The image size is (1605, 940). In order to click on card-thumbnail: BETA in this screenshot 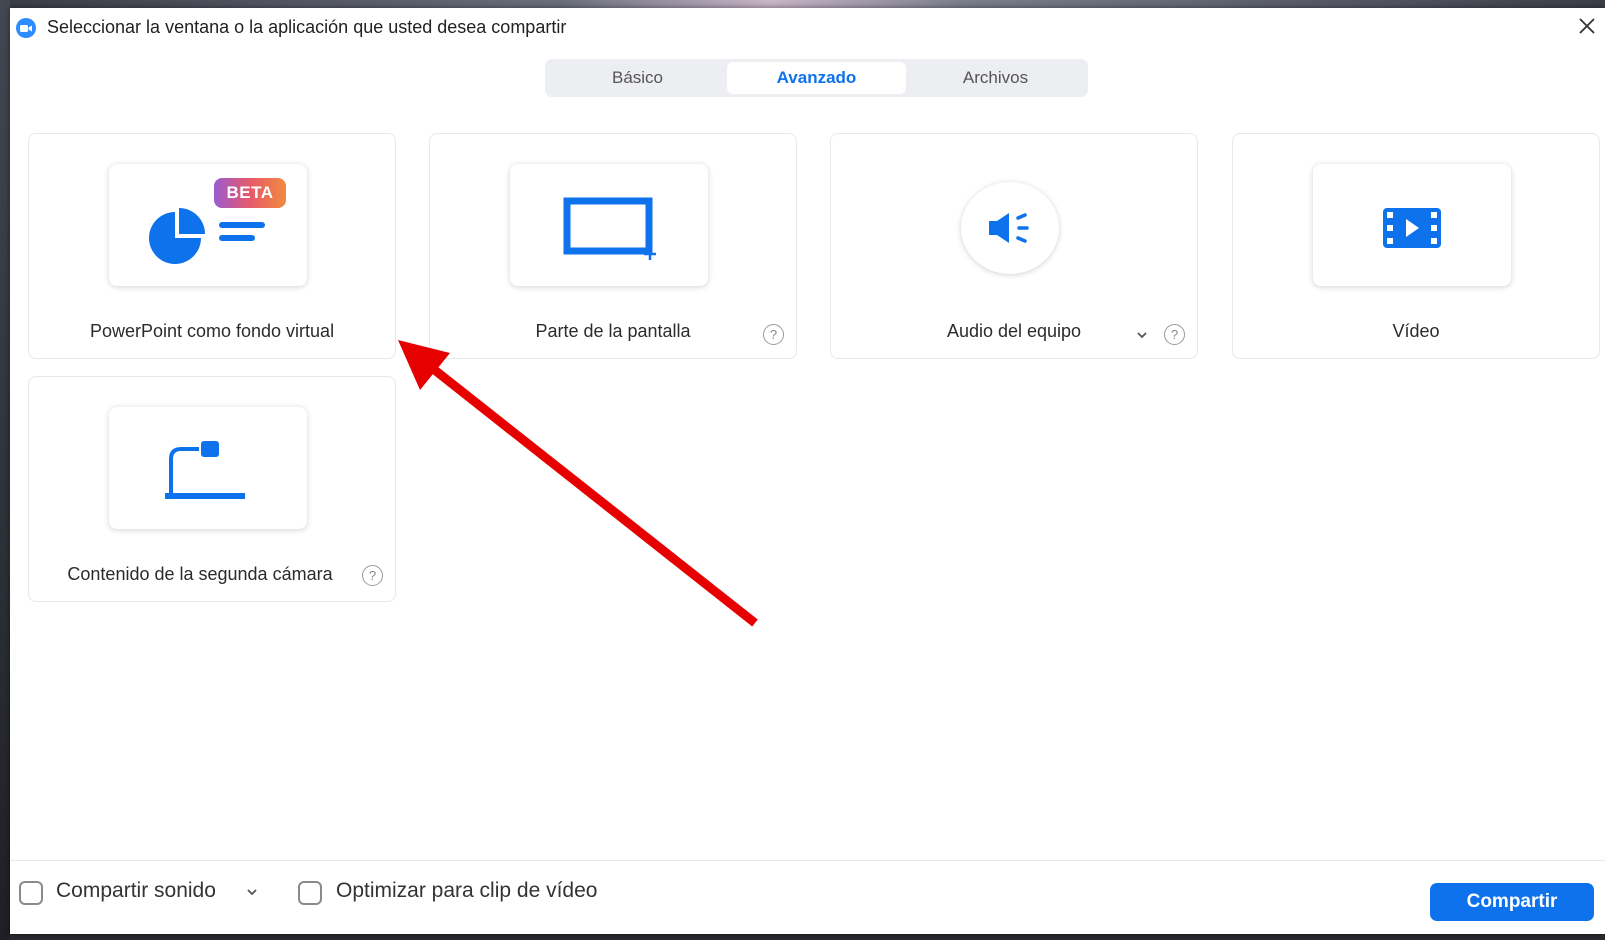, I will do `click(208, 225)`.